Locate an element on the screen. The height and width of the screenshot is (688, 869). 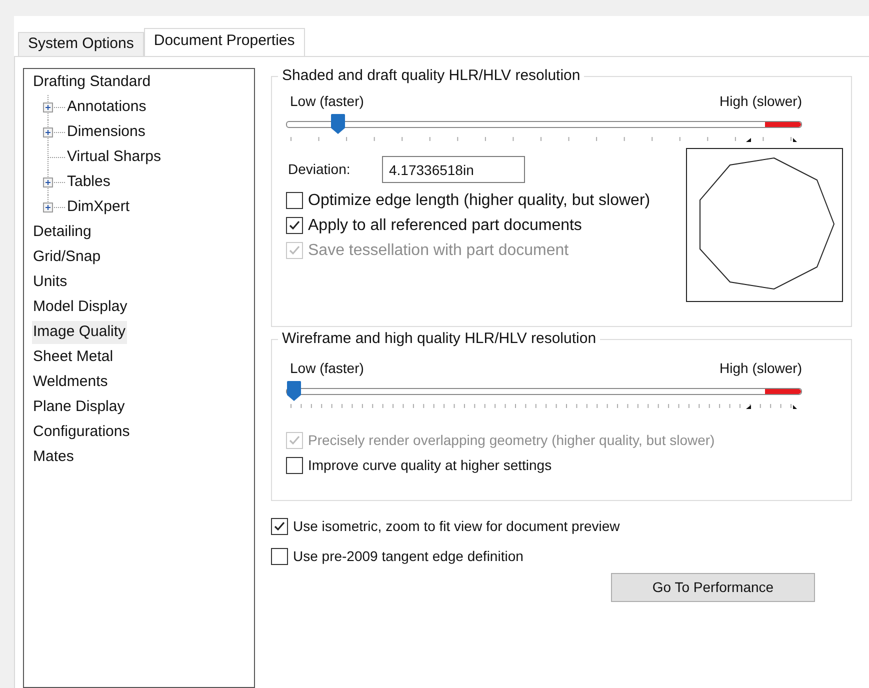
checkbox-label: Save tessellation with part document is located at coordinates (438, 250).